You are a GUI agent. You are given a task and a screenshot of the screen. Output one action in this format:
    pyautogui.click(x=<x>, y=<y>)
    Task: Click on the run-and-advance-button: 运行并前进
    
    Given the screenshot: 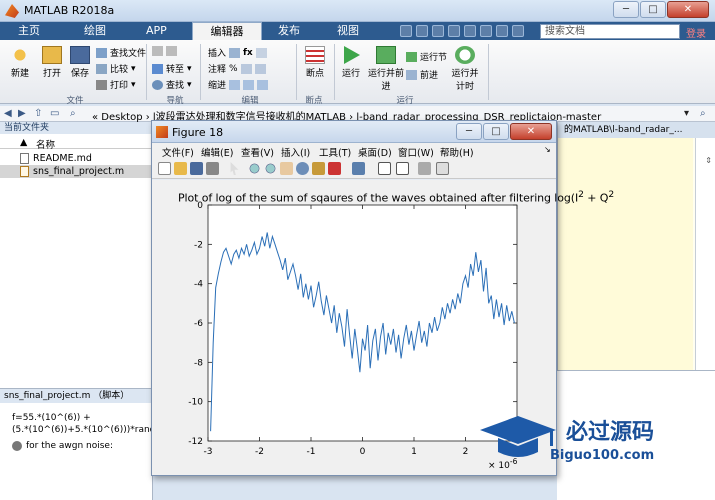 What is the action you would take?
    pyautogui.click(x=386, y=69)
    